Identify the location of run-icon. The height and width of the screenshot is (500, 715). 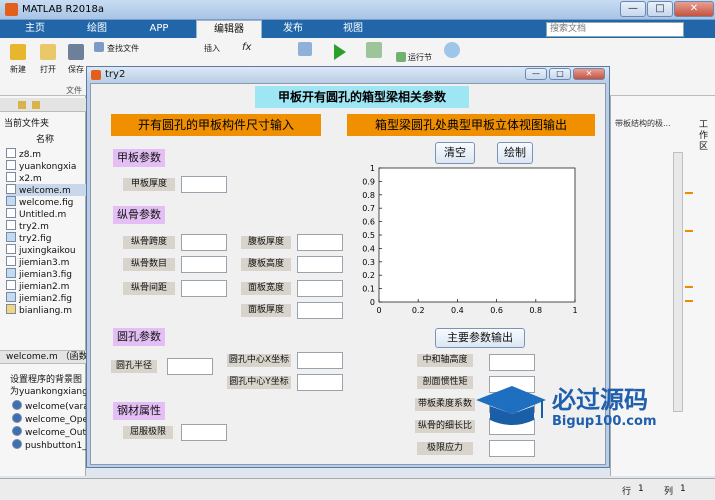
(340, 52).